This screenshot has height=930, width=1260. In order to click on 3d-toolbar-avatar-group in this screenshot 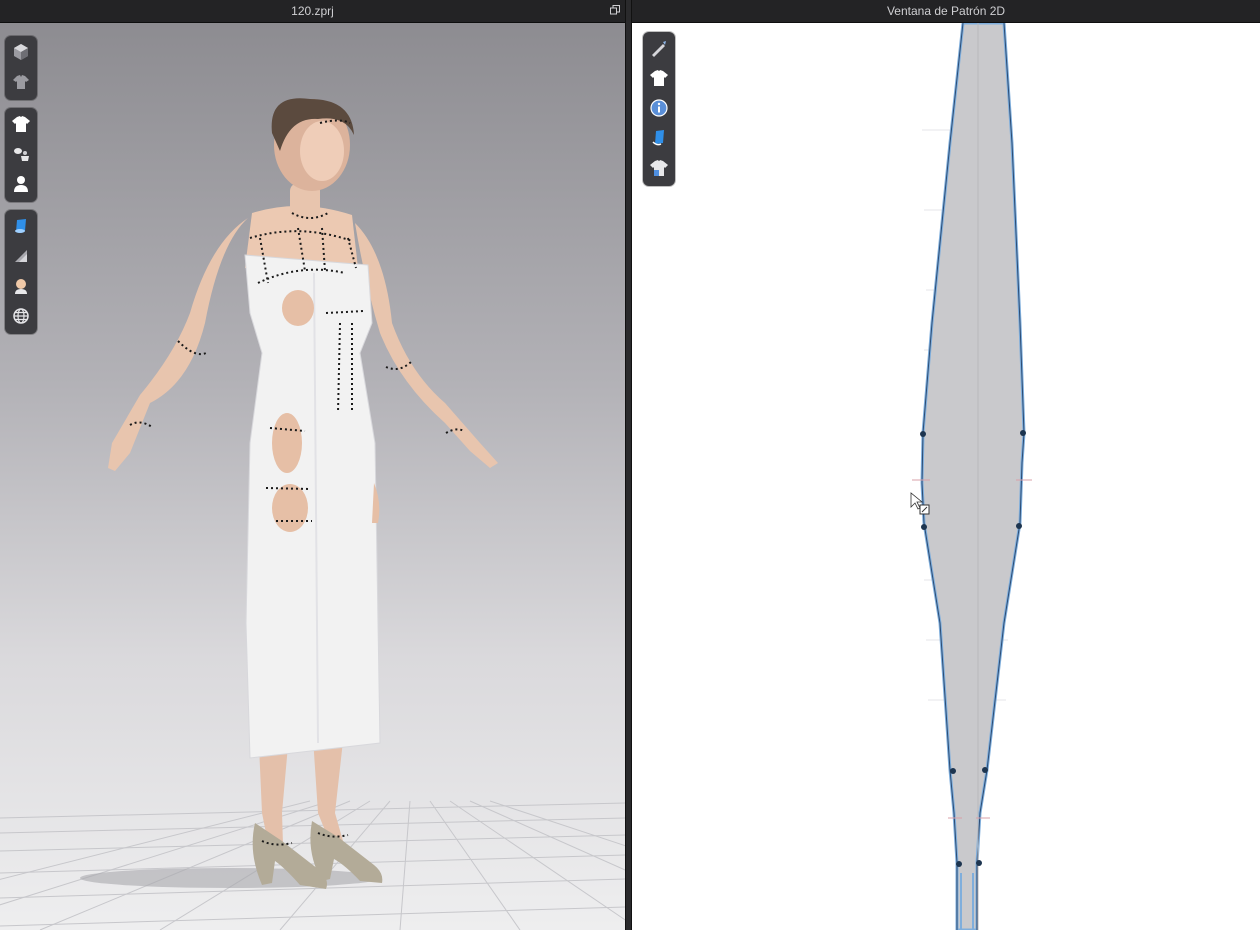, I will do `click(21, 155)`.